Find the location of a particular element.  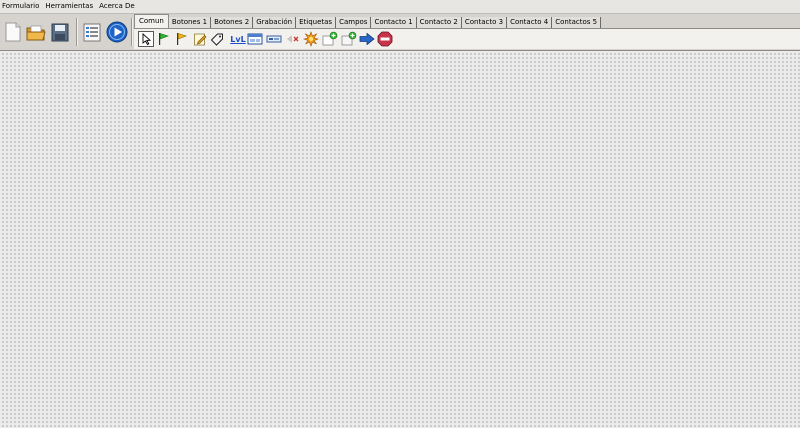

tag-icon is located at coordinates (216, 39).